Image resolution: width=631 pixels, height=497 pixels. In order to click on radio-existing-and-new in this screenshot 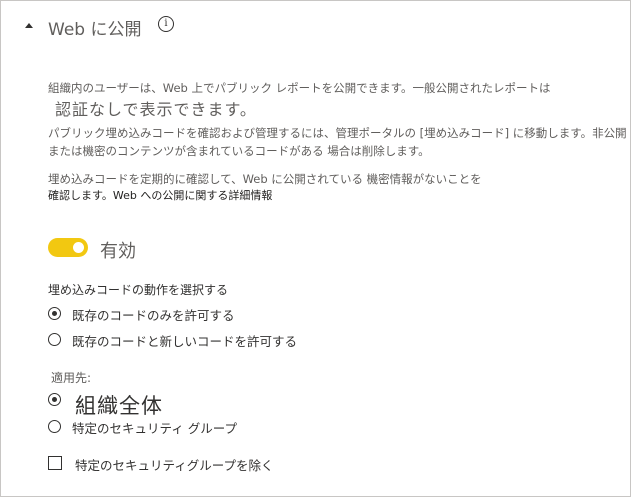, I will do `click(54, 339)`.